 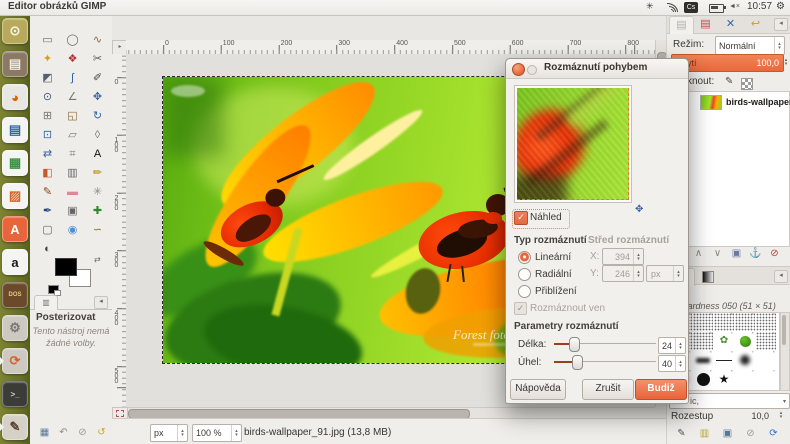 What do you see at coordinates (169, 433) in the screenshot?
I see `unit-combo: px ▴ ▾` at bounding box center [169, 433].